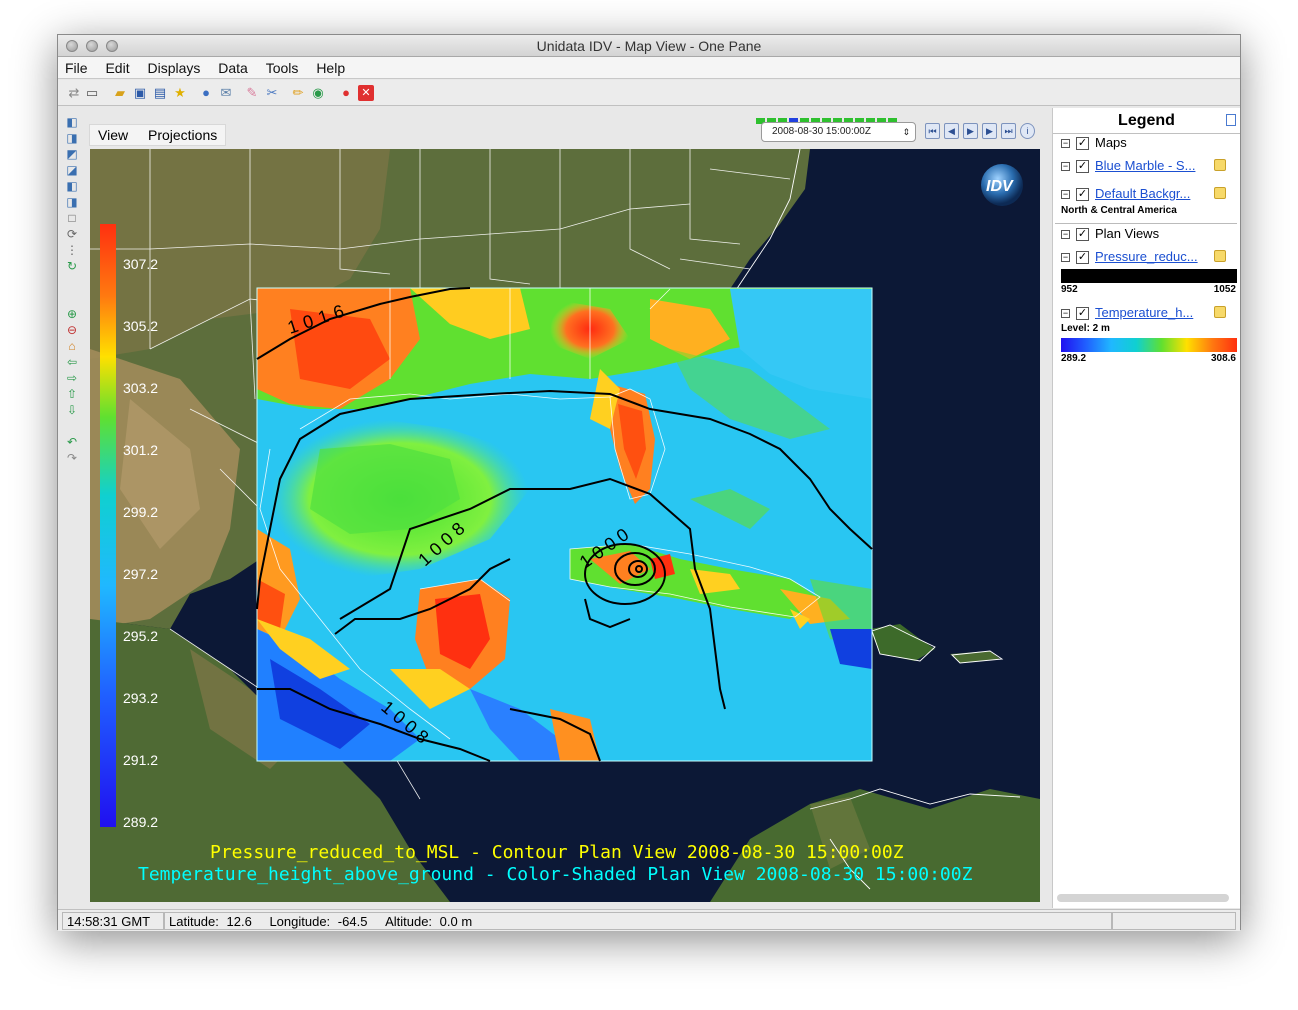  Describe the element at coordinates (72, 442) in the screenshot. I see `undo-icon: ↶` at that location.